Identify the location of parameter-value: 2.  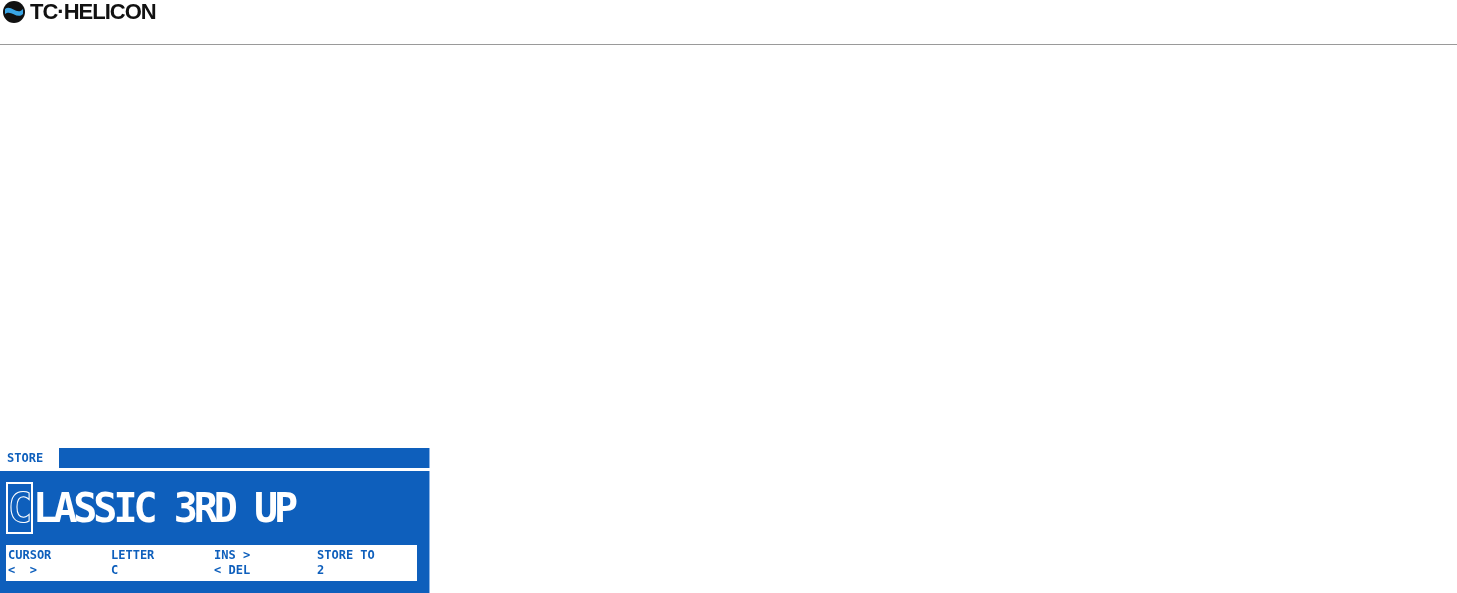
(321, 570).